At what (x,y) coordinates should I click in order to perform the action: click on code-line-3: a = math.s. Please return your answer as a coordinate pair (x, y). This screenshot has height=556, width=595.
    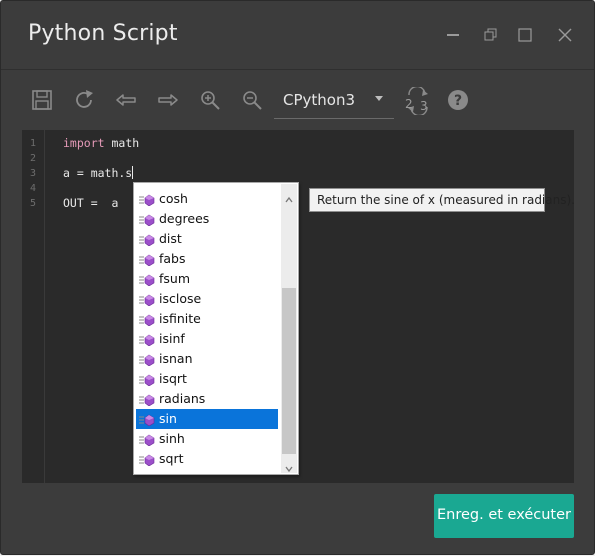
    Looking at the image, I should click on (98, 173).